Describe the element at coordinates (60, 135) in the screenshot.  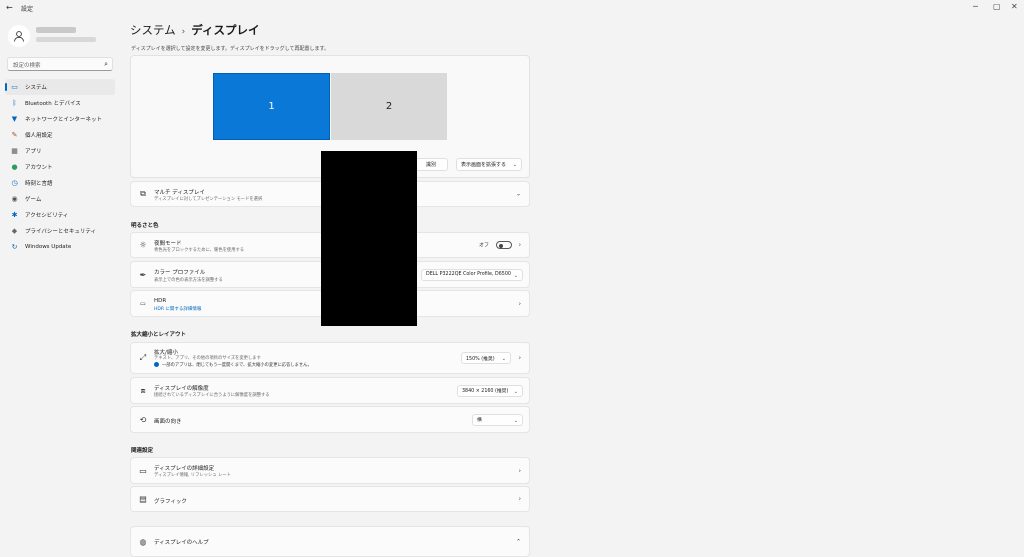
I see `sidebar-item-personalization: ✎ 個人用設定` at that location.